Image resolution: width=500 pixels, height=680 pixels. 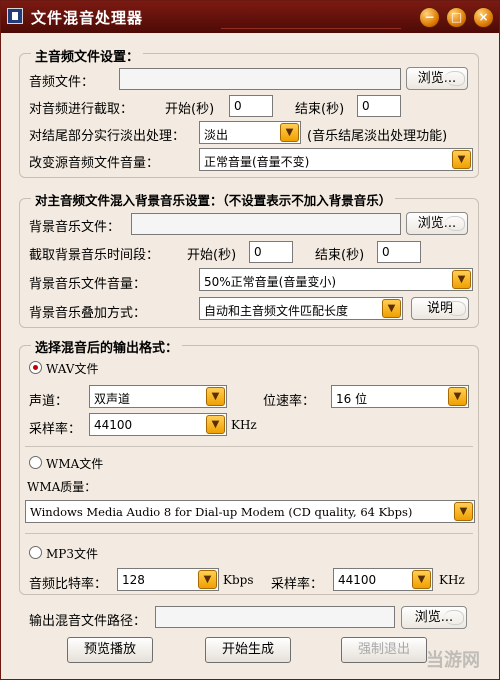 What do you see at coordinates (158, 396) in the screenshot?
I see `channel-select: 双声道 ▼` at bounding box center [158, 396].